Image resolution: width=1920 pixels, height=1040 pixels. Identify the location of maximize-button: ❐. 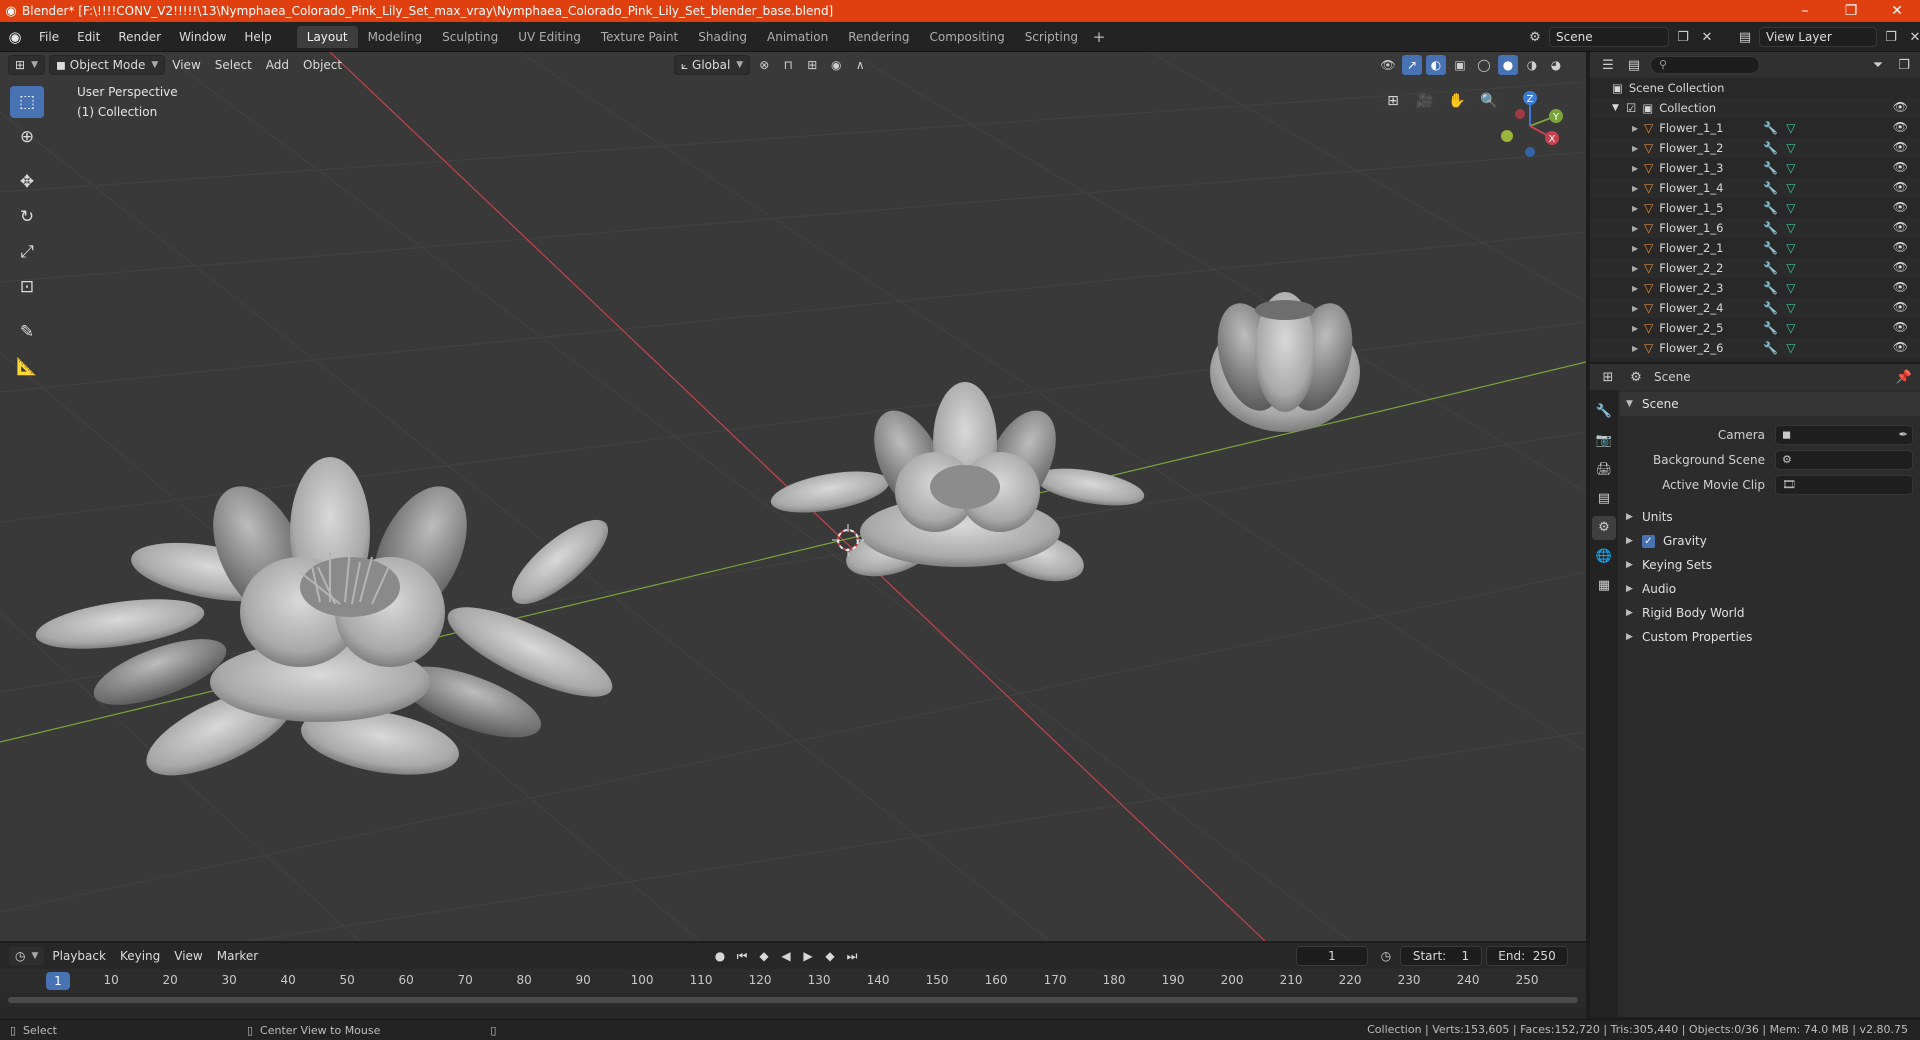
(1851, 11).